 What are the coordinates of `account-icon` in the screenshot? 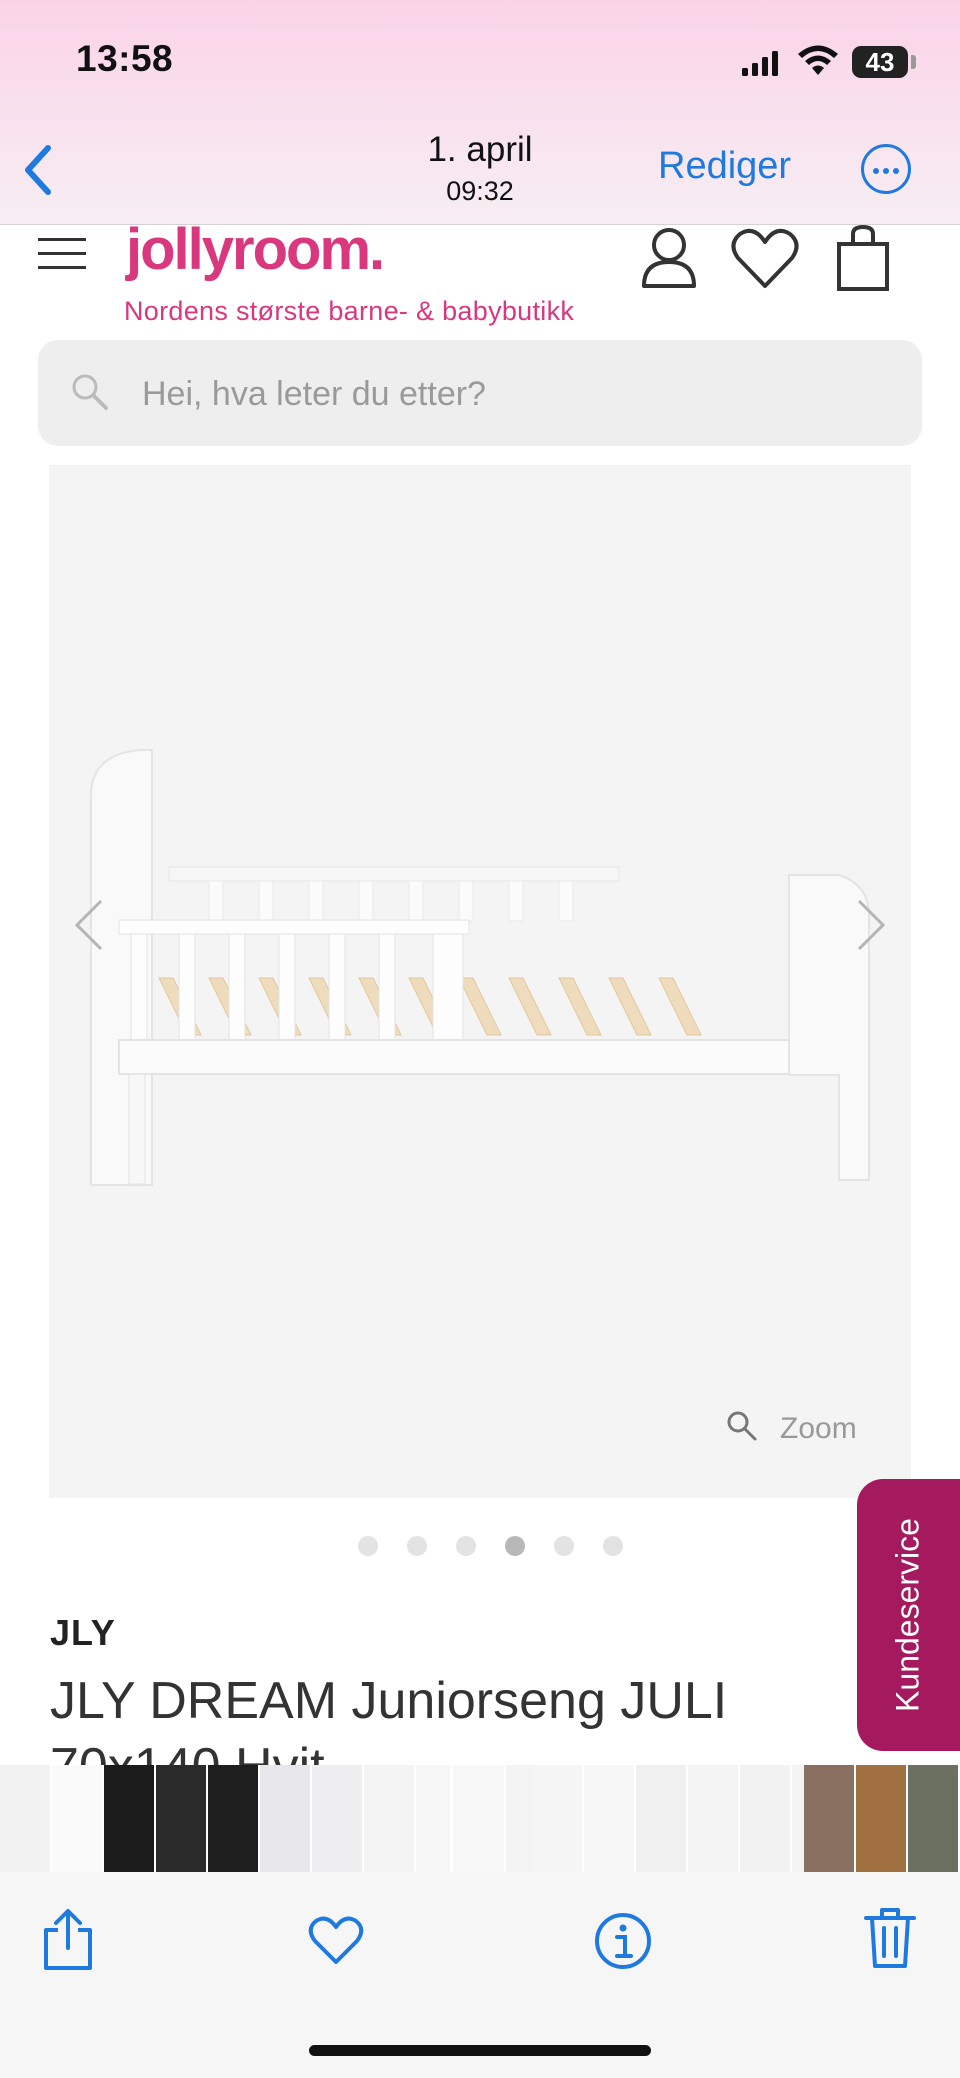 It's located at (669, 257).